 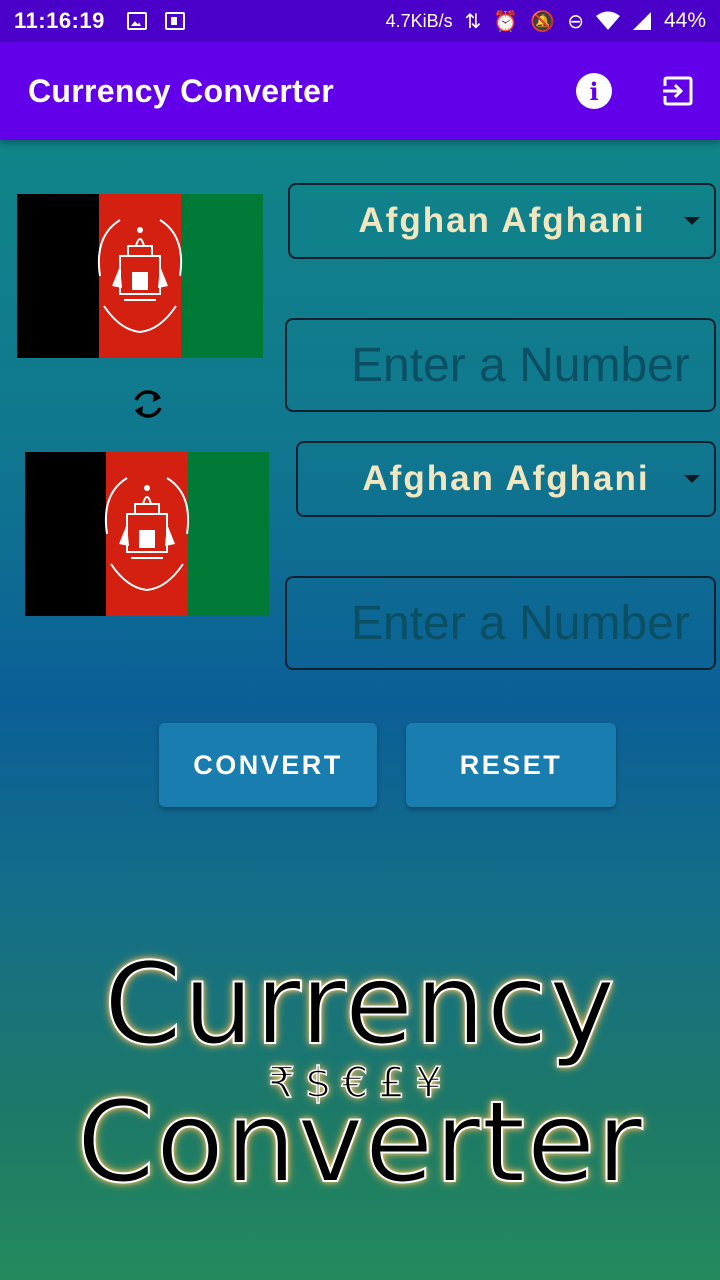 What do you see at coordinates (607, 20) in the screenshot?
I see `wifi-icon` at bounding box center [607, 20].